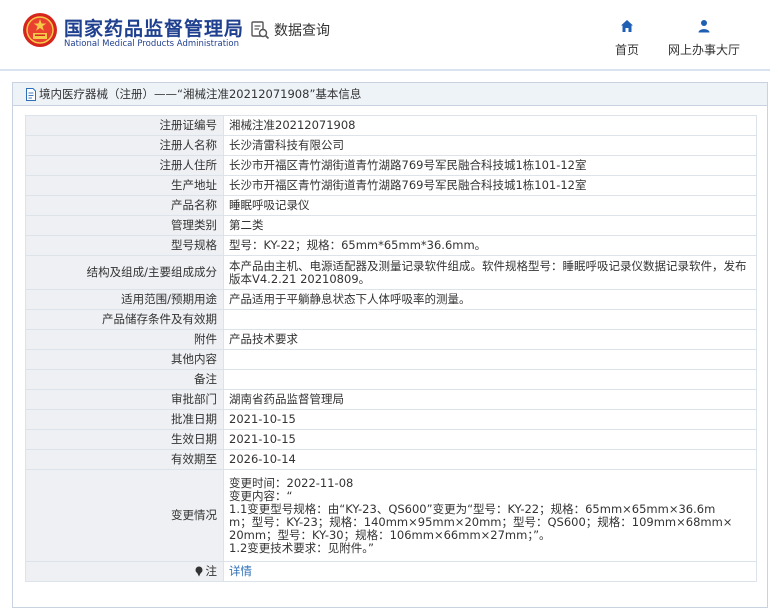  What do you see at coordinates (490, 299) in the screenshot?
I see `intended-use: 产品适用于平躺静息状态下人体呼吸率的测量。` at bounding box center [490, 299].